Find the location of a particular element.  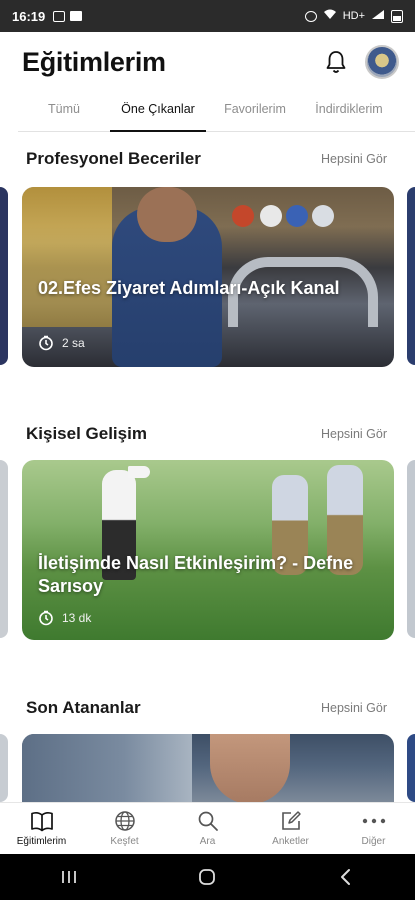

nav-label: Anketler is located at coordinates (290, 841).